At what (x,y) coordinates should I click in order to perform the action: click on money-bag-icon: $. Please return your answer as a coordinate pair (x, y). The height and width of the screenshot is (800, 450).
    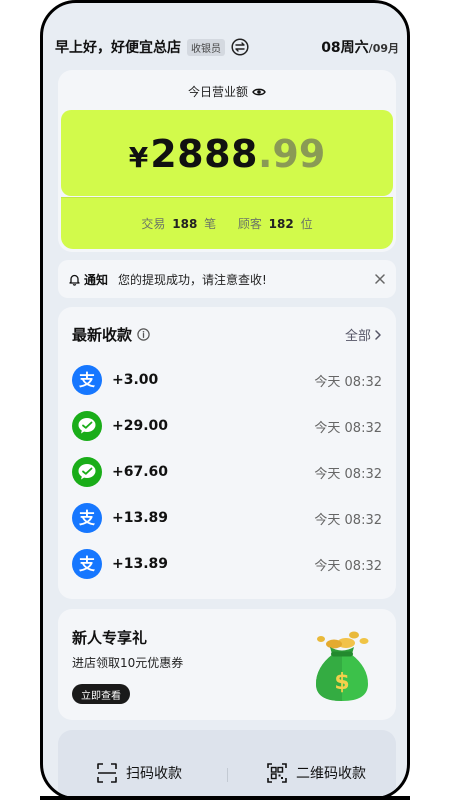
    Looking at the image, I should click on (342, 666).